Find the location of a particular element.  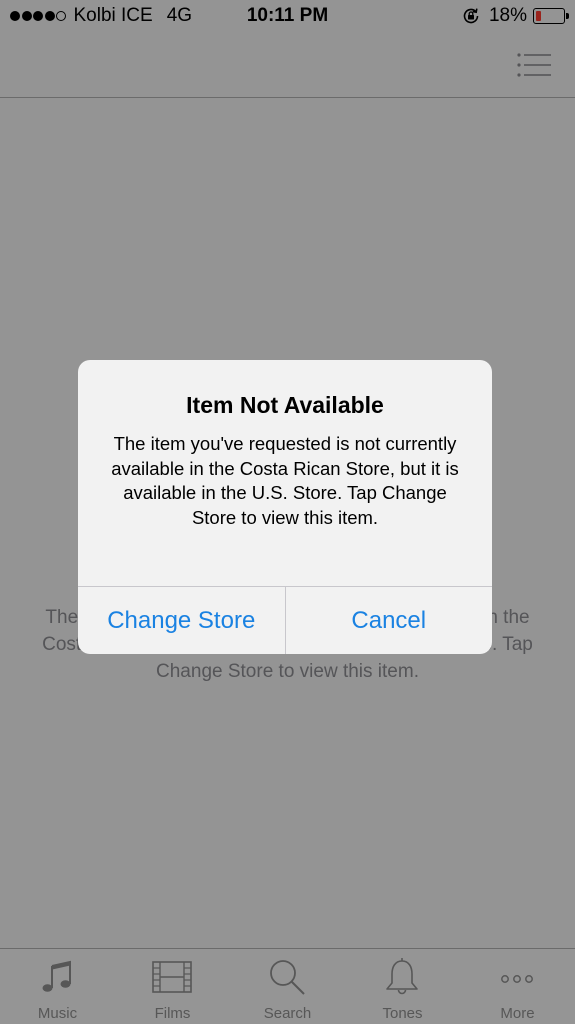

alert-button-row: Change Store Cancel is located at coordinates (285, 620).